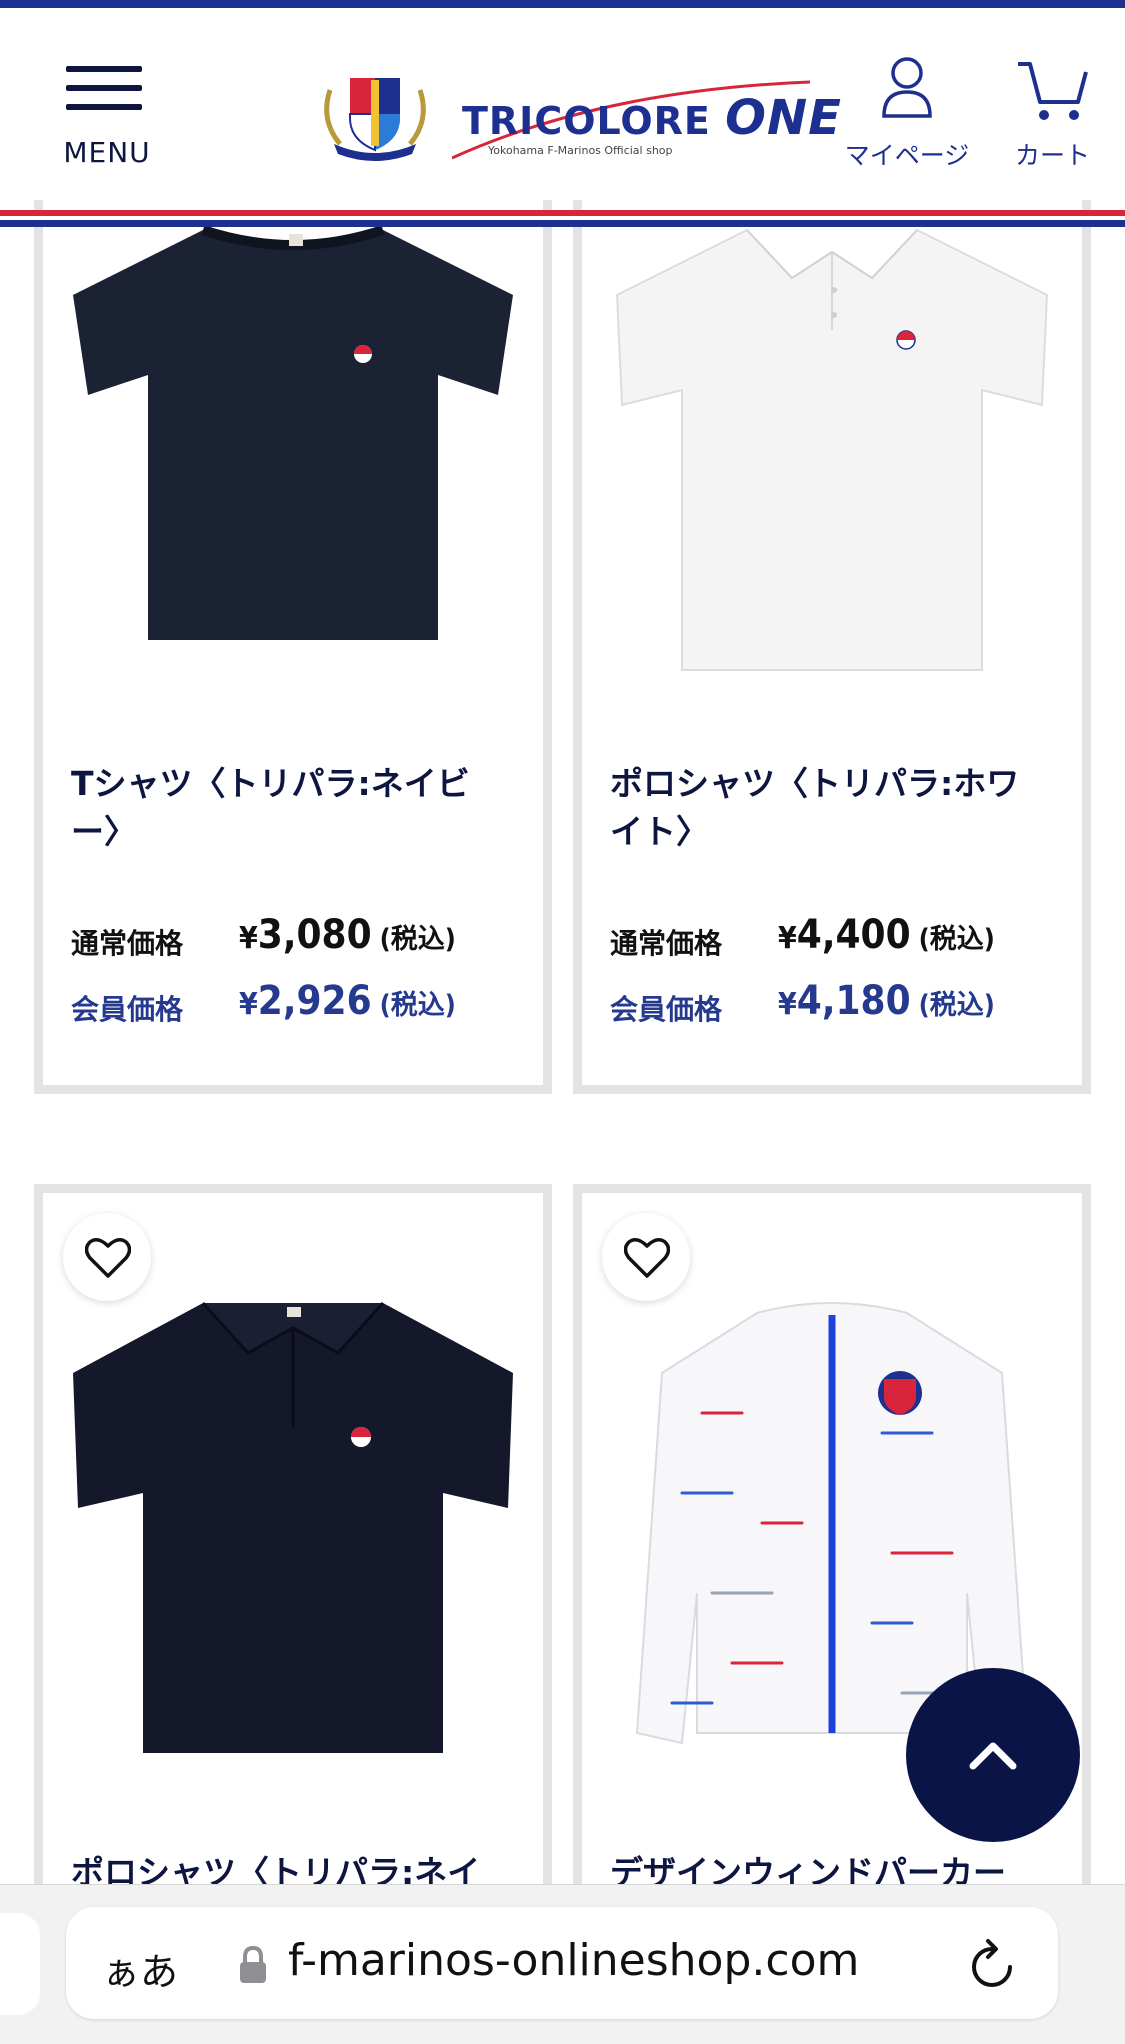  Describe the element at coordinates (907, 87) in the screenshot. I see `person-icon` at that location.